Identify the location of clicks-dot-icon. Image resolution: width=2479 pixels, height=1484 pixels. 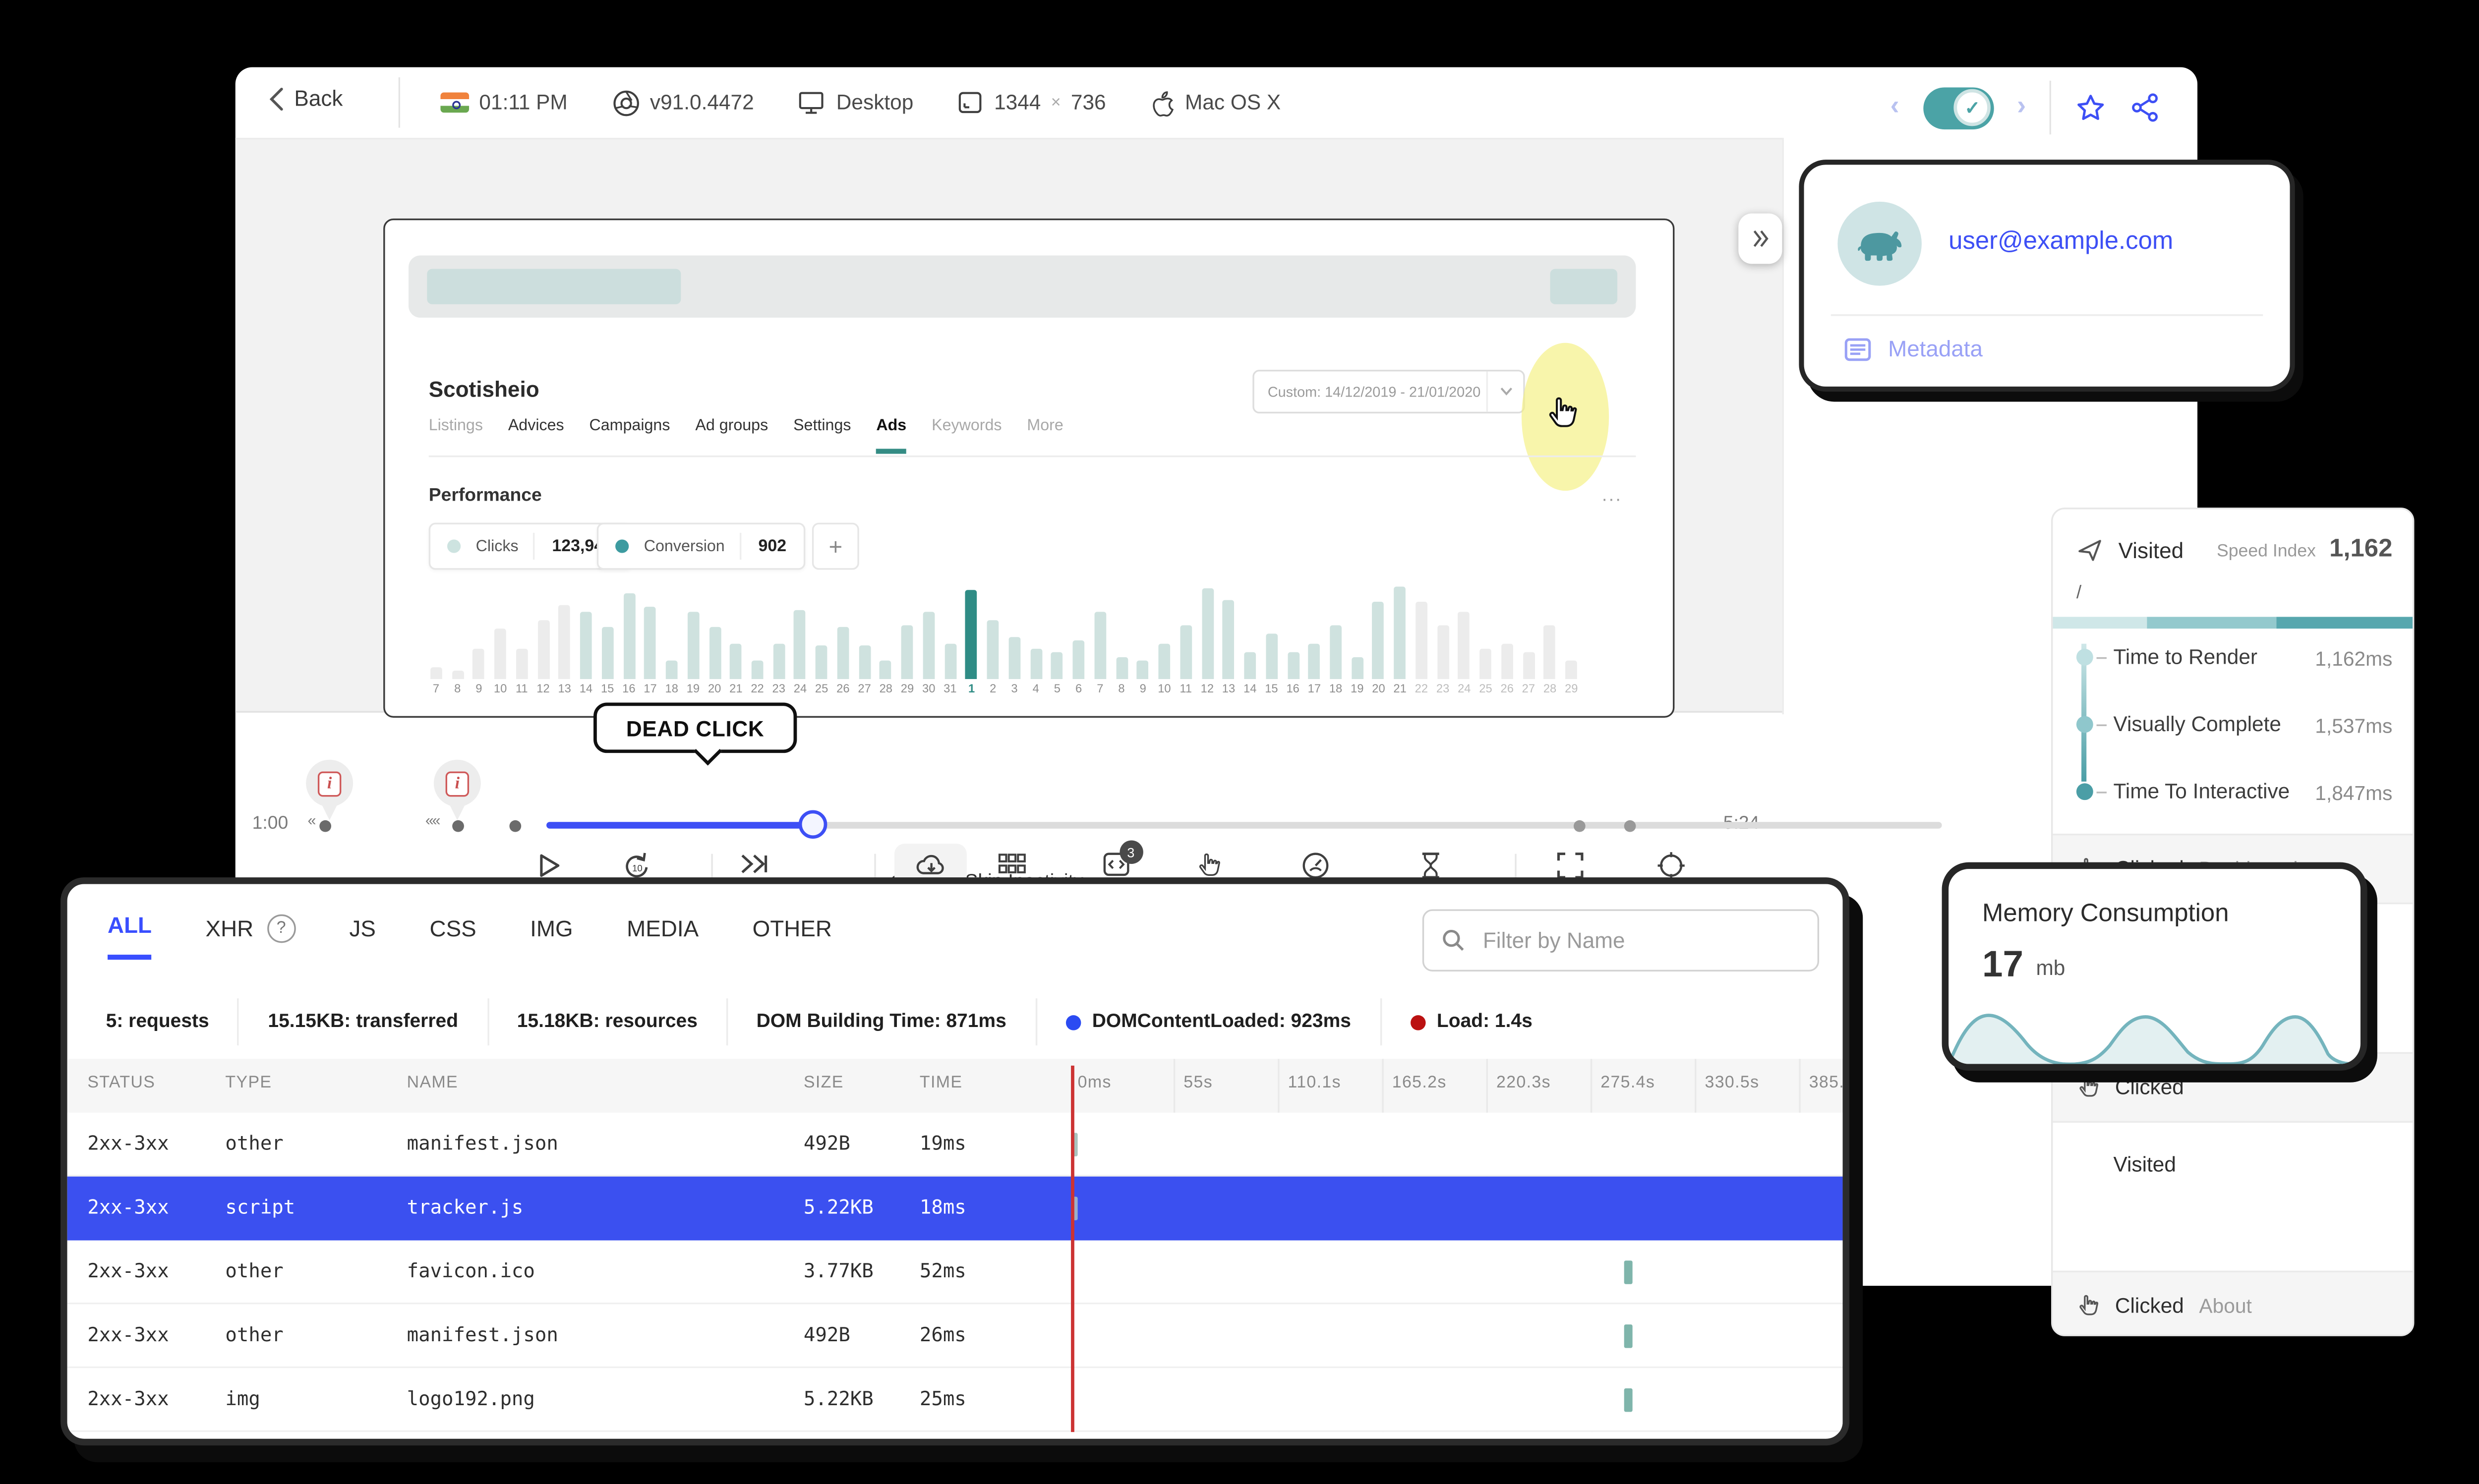
(454, 546).